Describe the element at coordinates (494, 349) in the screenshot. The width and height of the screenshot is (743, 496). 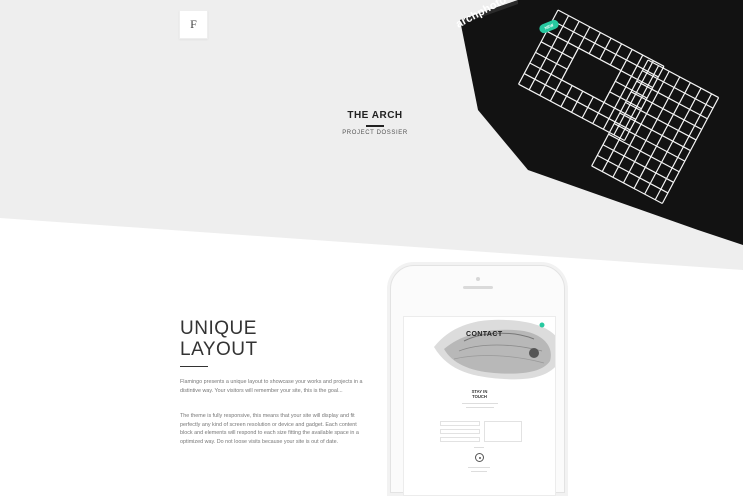
I see `portrait-photo` at that location.